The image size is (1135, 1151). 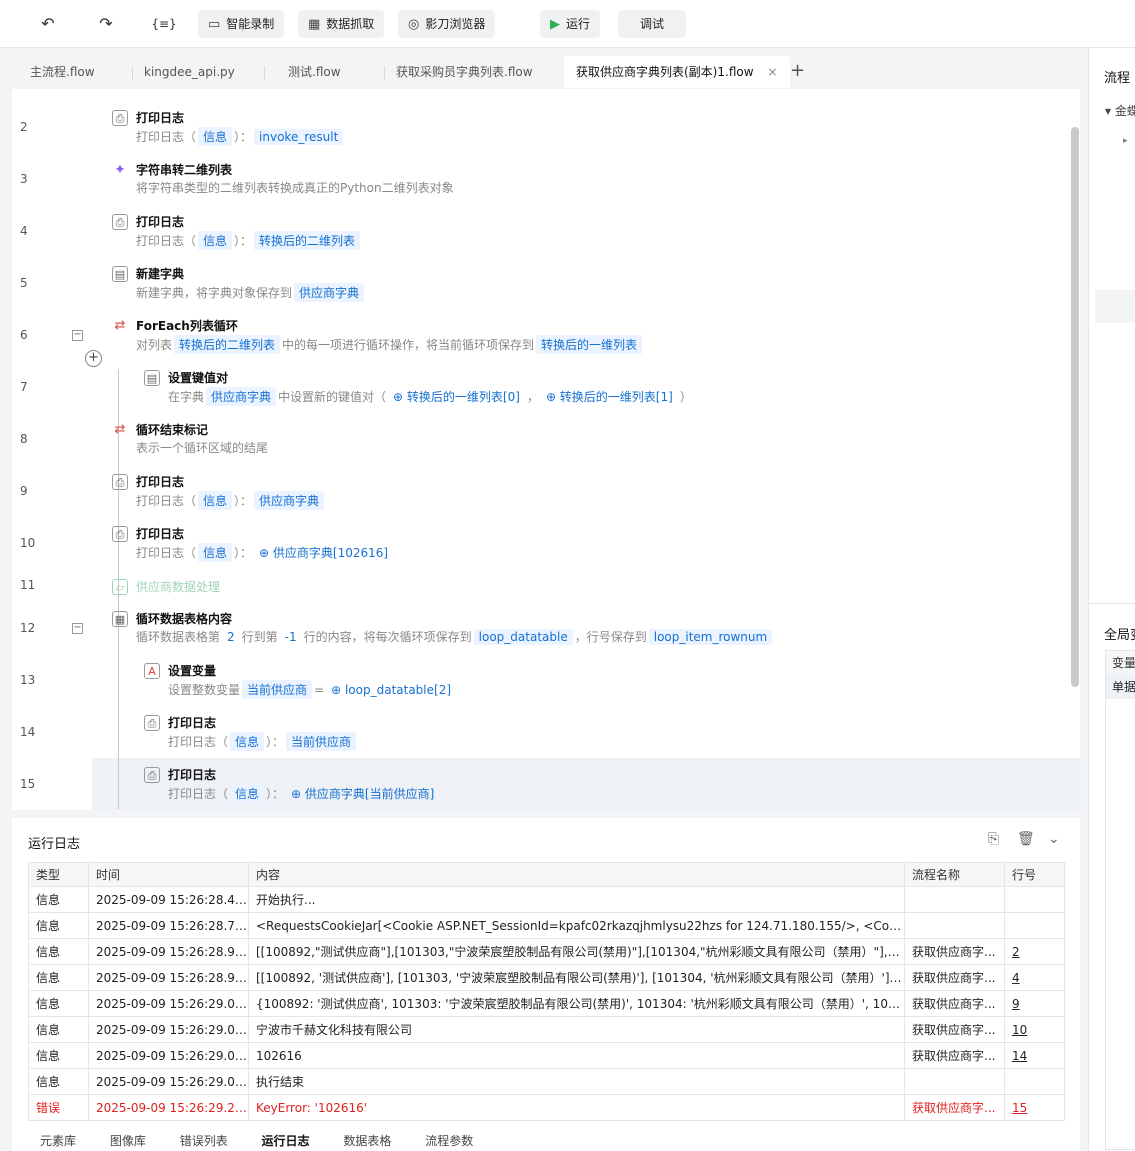 What do you see at coordinates (204, 1140) in the screenshot?
I see `tab-error-list: 错误列表` at bounding box center [204, 1140].